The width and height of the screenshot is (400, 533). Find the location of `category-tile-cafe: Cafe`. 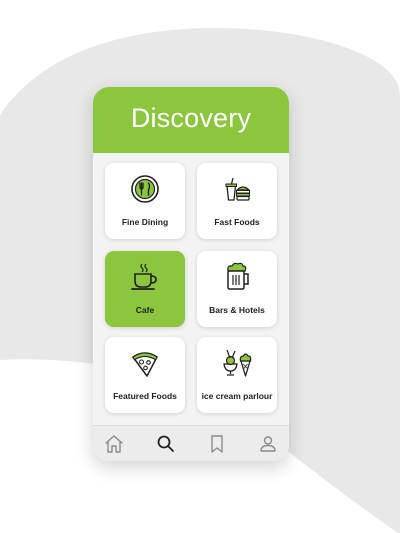

category-tile-cafe: Cafe is located at coordinates (145, 289).